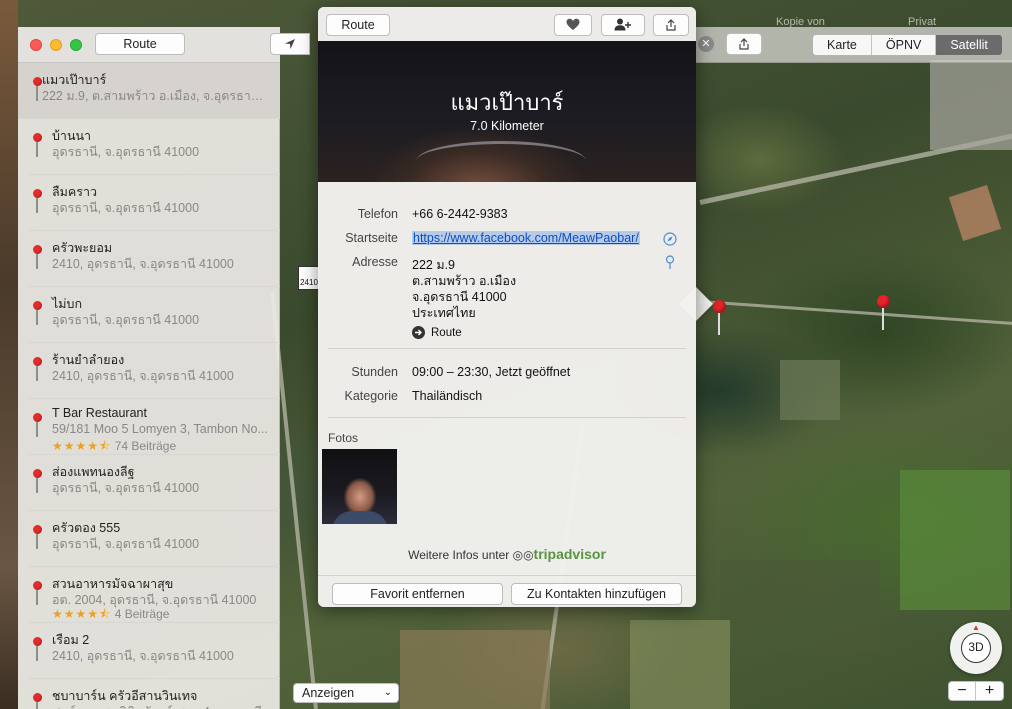 The image size is (1012, 709). Describe the element at coordinates (460, 214) in the screenshot. I see `phone-value: +66 6-2442-9383` at that location.